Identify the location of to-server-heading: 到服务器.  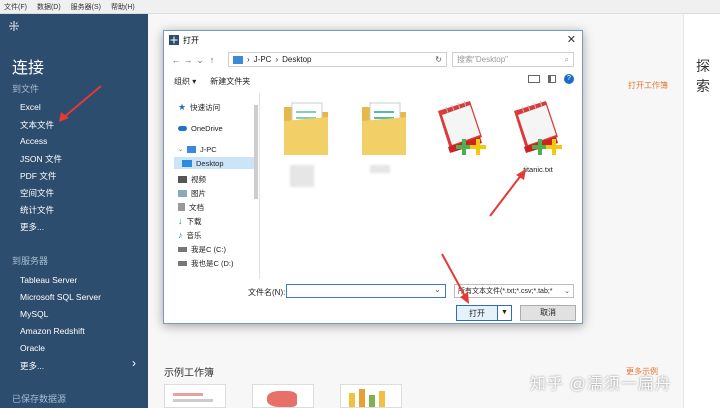
(30, 261).